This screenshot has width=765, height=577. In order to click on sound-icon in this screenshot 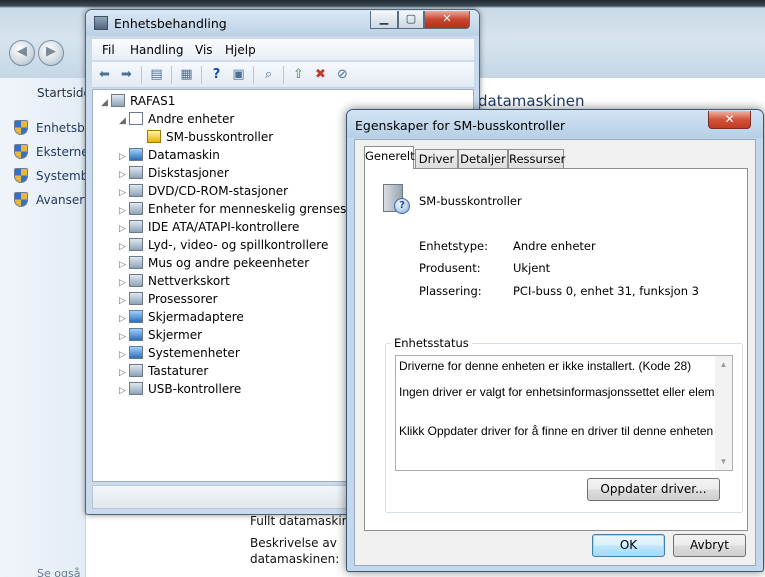, I will do `click(136, 244)`.